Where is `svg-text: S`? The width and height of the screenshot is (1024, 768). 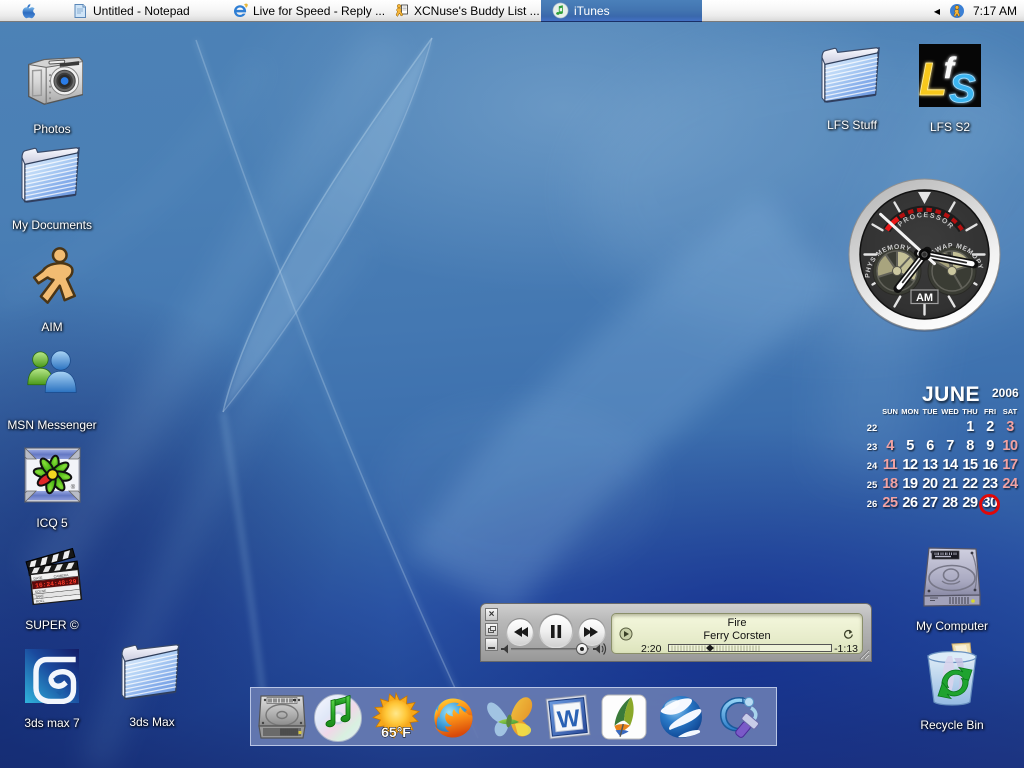 svg-text: S is located at coordinates (962, 87).